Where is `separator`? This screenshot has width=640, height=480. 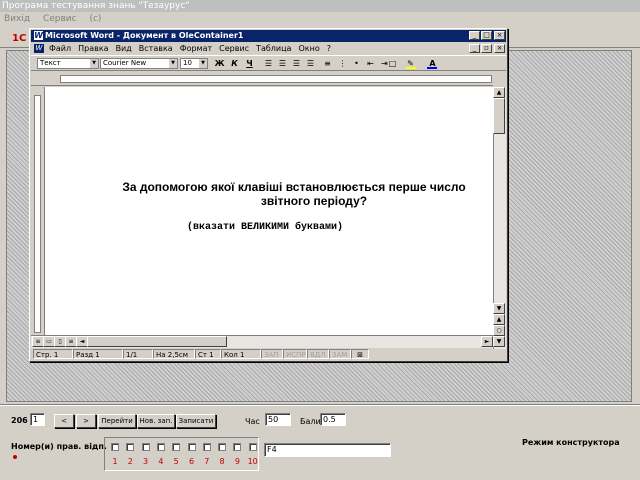
separator is located at coordinates (320, 405).